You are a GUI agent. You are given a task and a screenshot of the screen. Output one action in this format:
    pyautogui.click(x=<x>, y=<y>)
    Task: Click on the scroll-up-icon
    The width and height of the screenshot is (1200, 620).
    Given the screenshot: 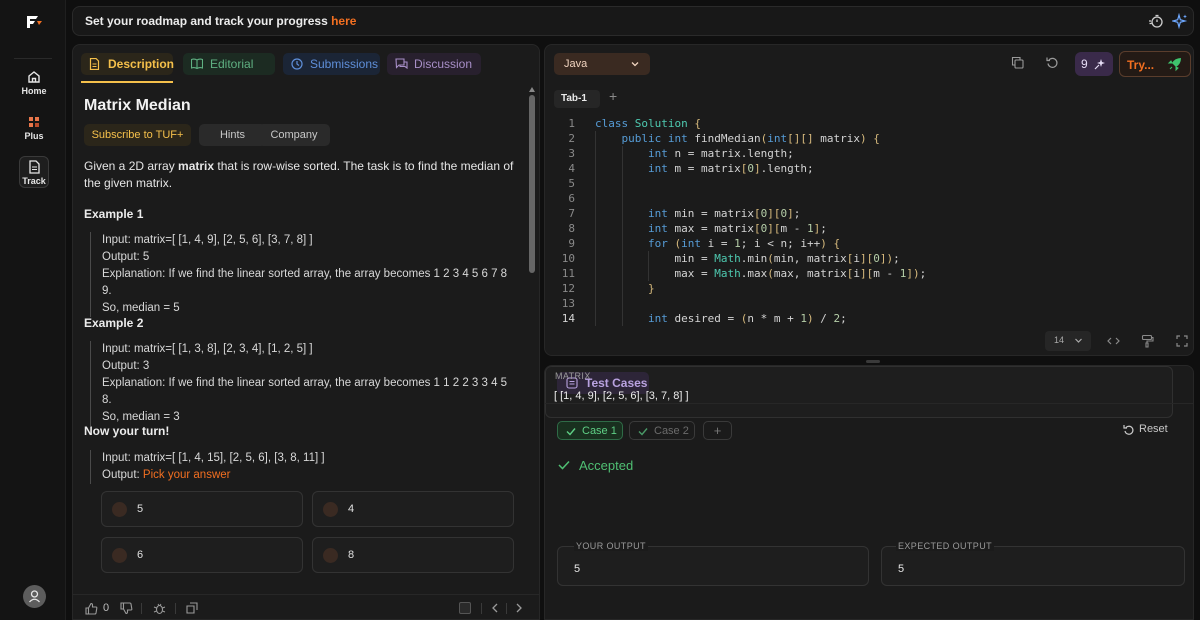 What is the action you would take?
    pyautogui.click(x=532, y=89)
    